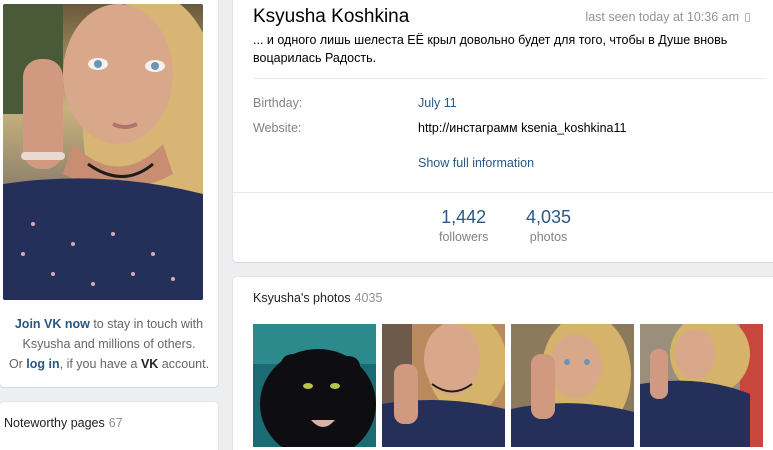  I want to click on join-or: Or, so click(17, 364).